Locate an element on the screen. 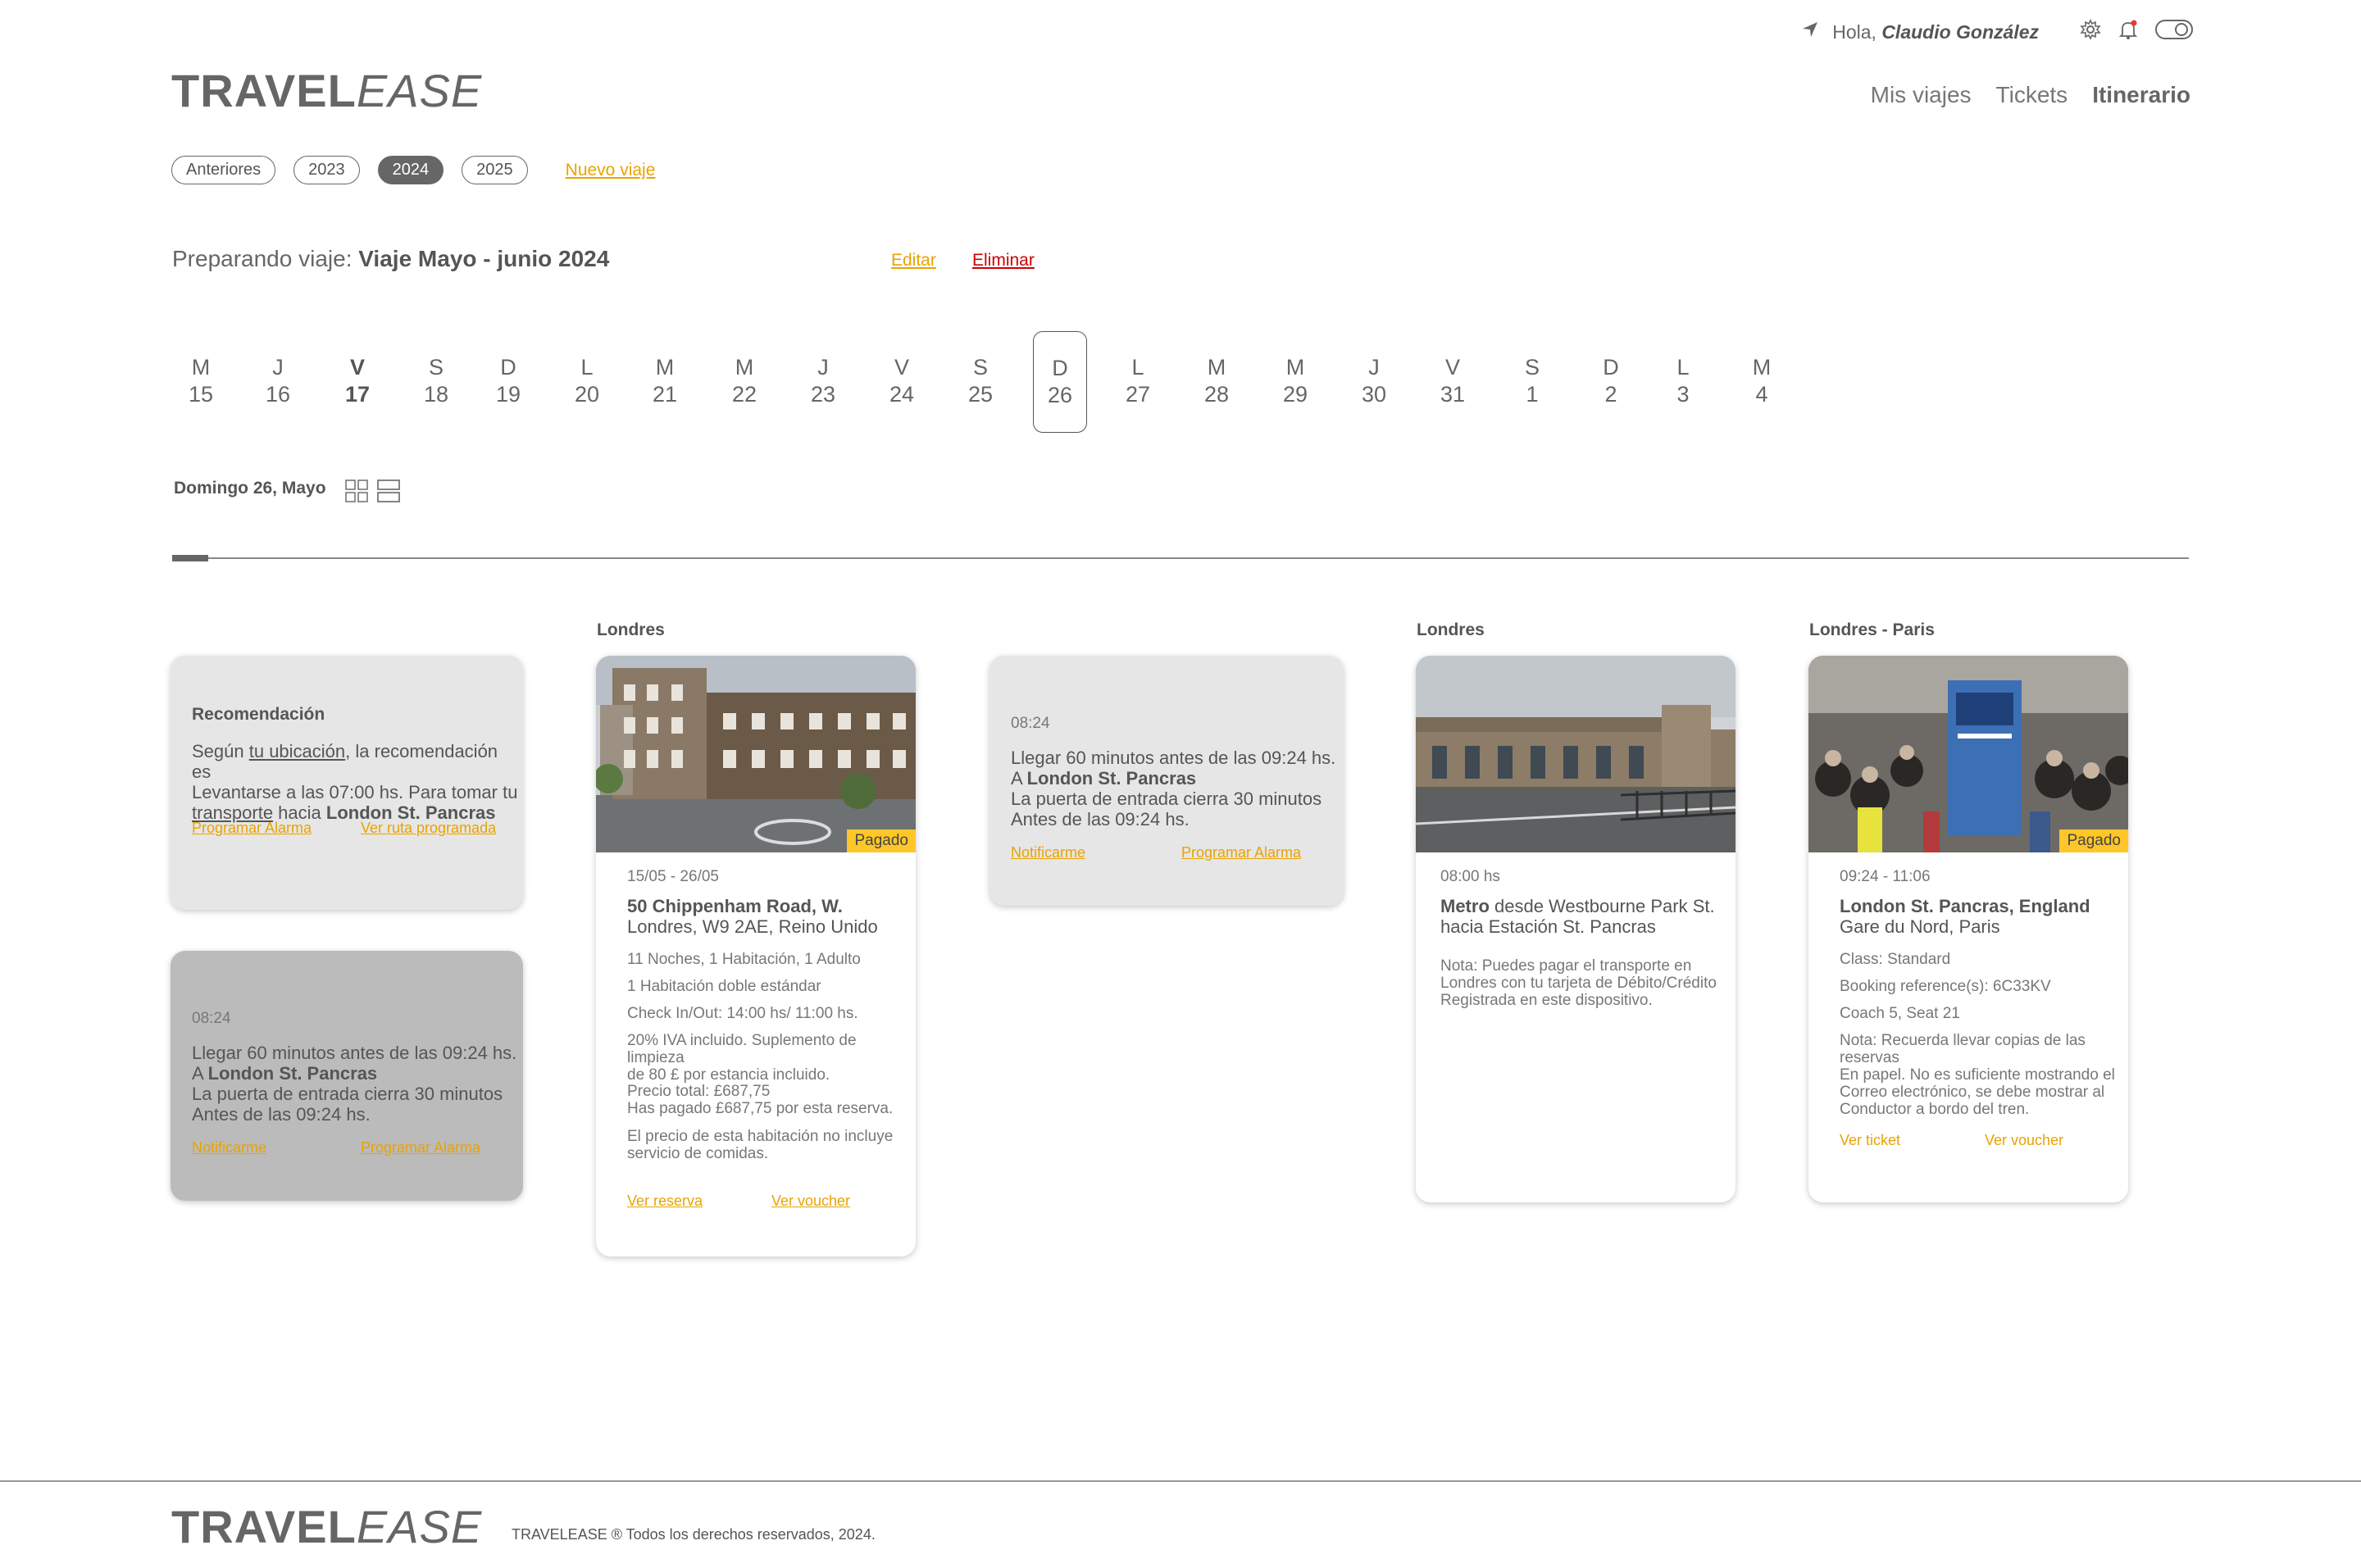  day-25: S 25 is located at coordinates (980, 382).